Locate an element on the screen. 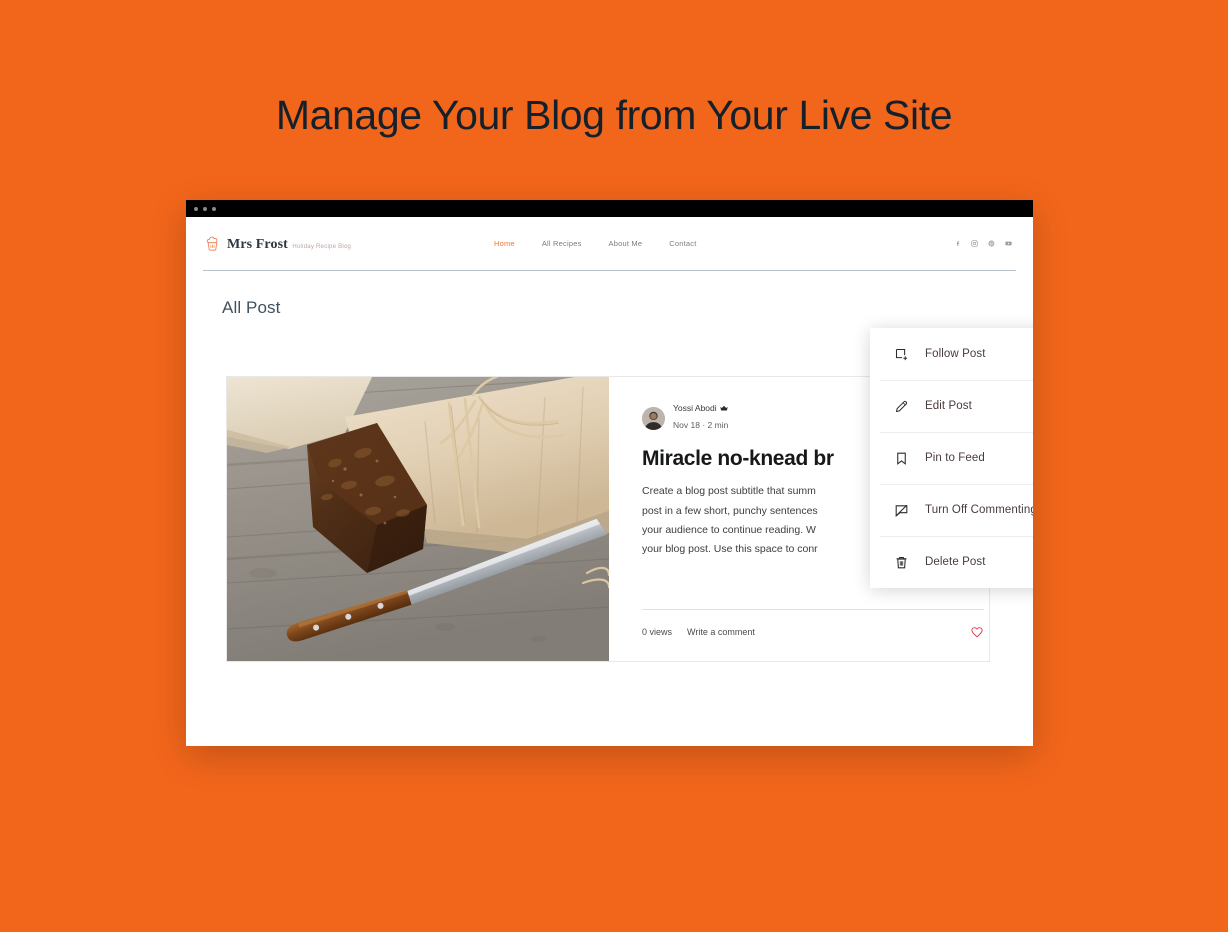 The height and width of the screenshot is (932, 1228). site-navigation: Home All Recipes About Me Contact is located at coordinates (723, 243).